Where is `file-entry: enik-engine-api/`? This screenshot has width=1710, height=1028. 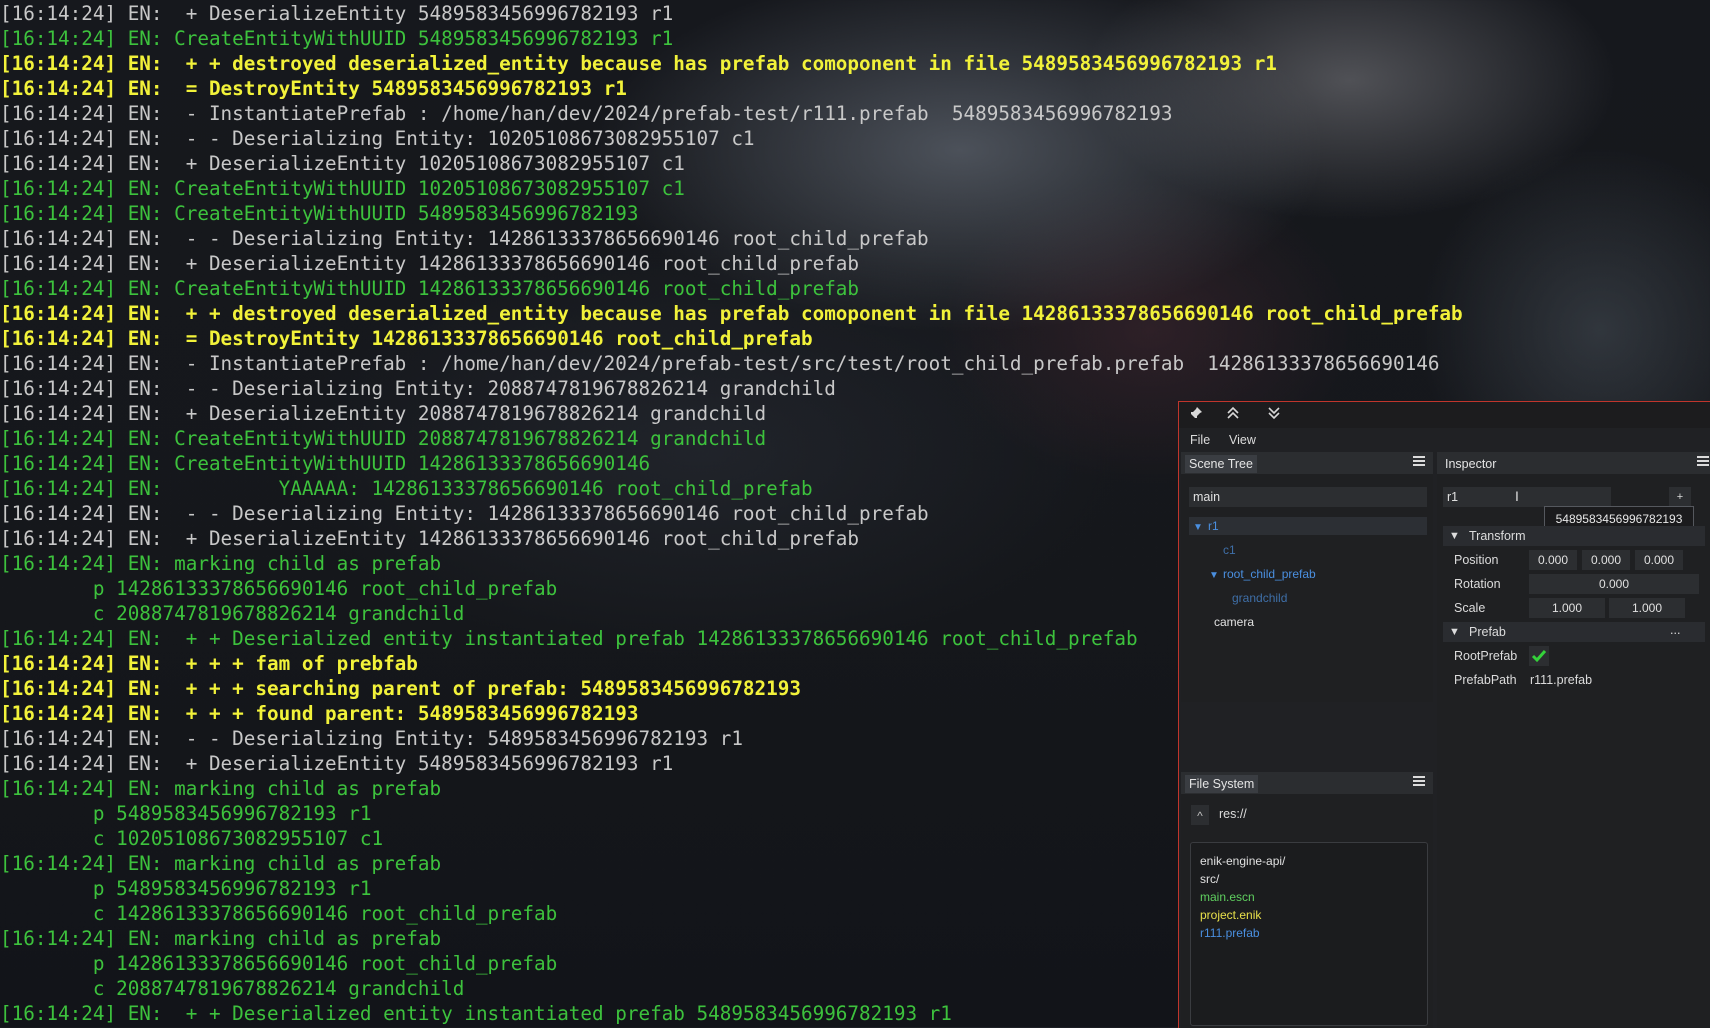
file-entry: enik-engine-api/ is located at coordinates (1242, 861).